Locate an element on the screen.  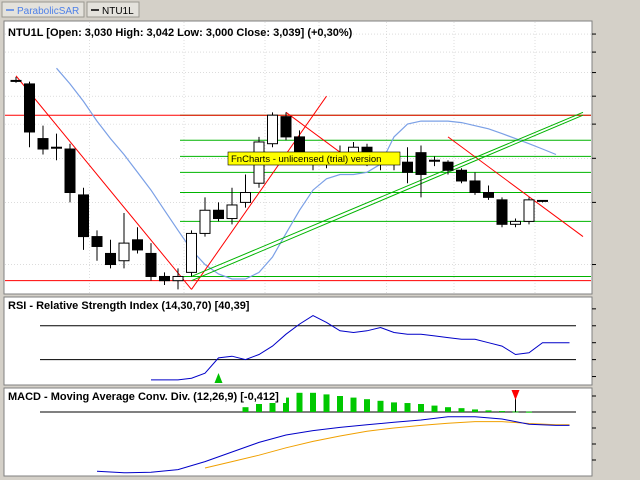
watermark-text: FnCharts - unlicensed (trial) version is located at coordinates (306, 159).